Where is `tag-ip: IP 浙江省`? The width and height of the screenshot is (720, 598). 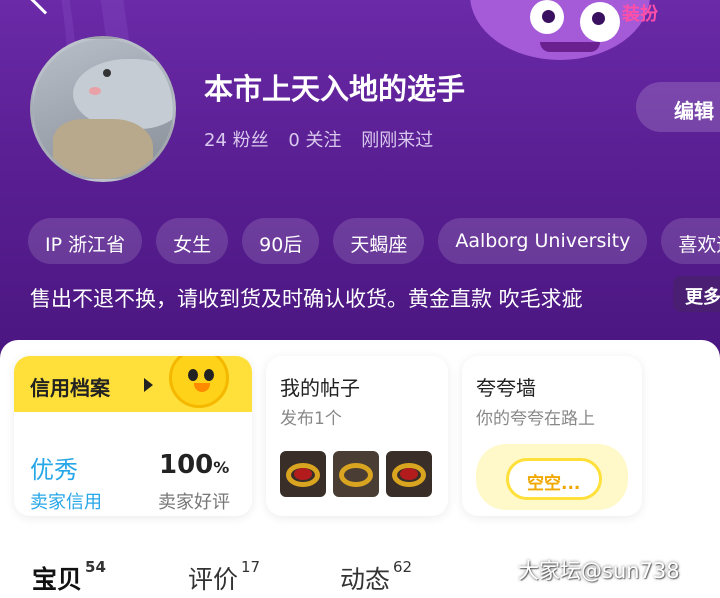 tag-ip: IP 浙江省 is located at coordinates (85, 241).